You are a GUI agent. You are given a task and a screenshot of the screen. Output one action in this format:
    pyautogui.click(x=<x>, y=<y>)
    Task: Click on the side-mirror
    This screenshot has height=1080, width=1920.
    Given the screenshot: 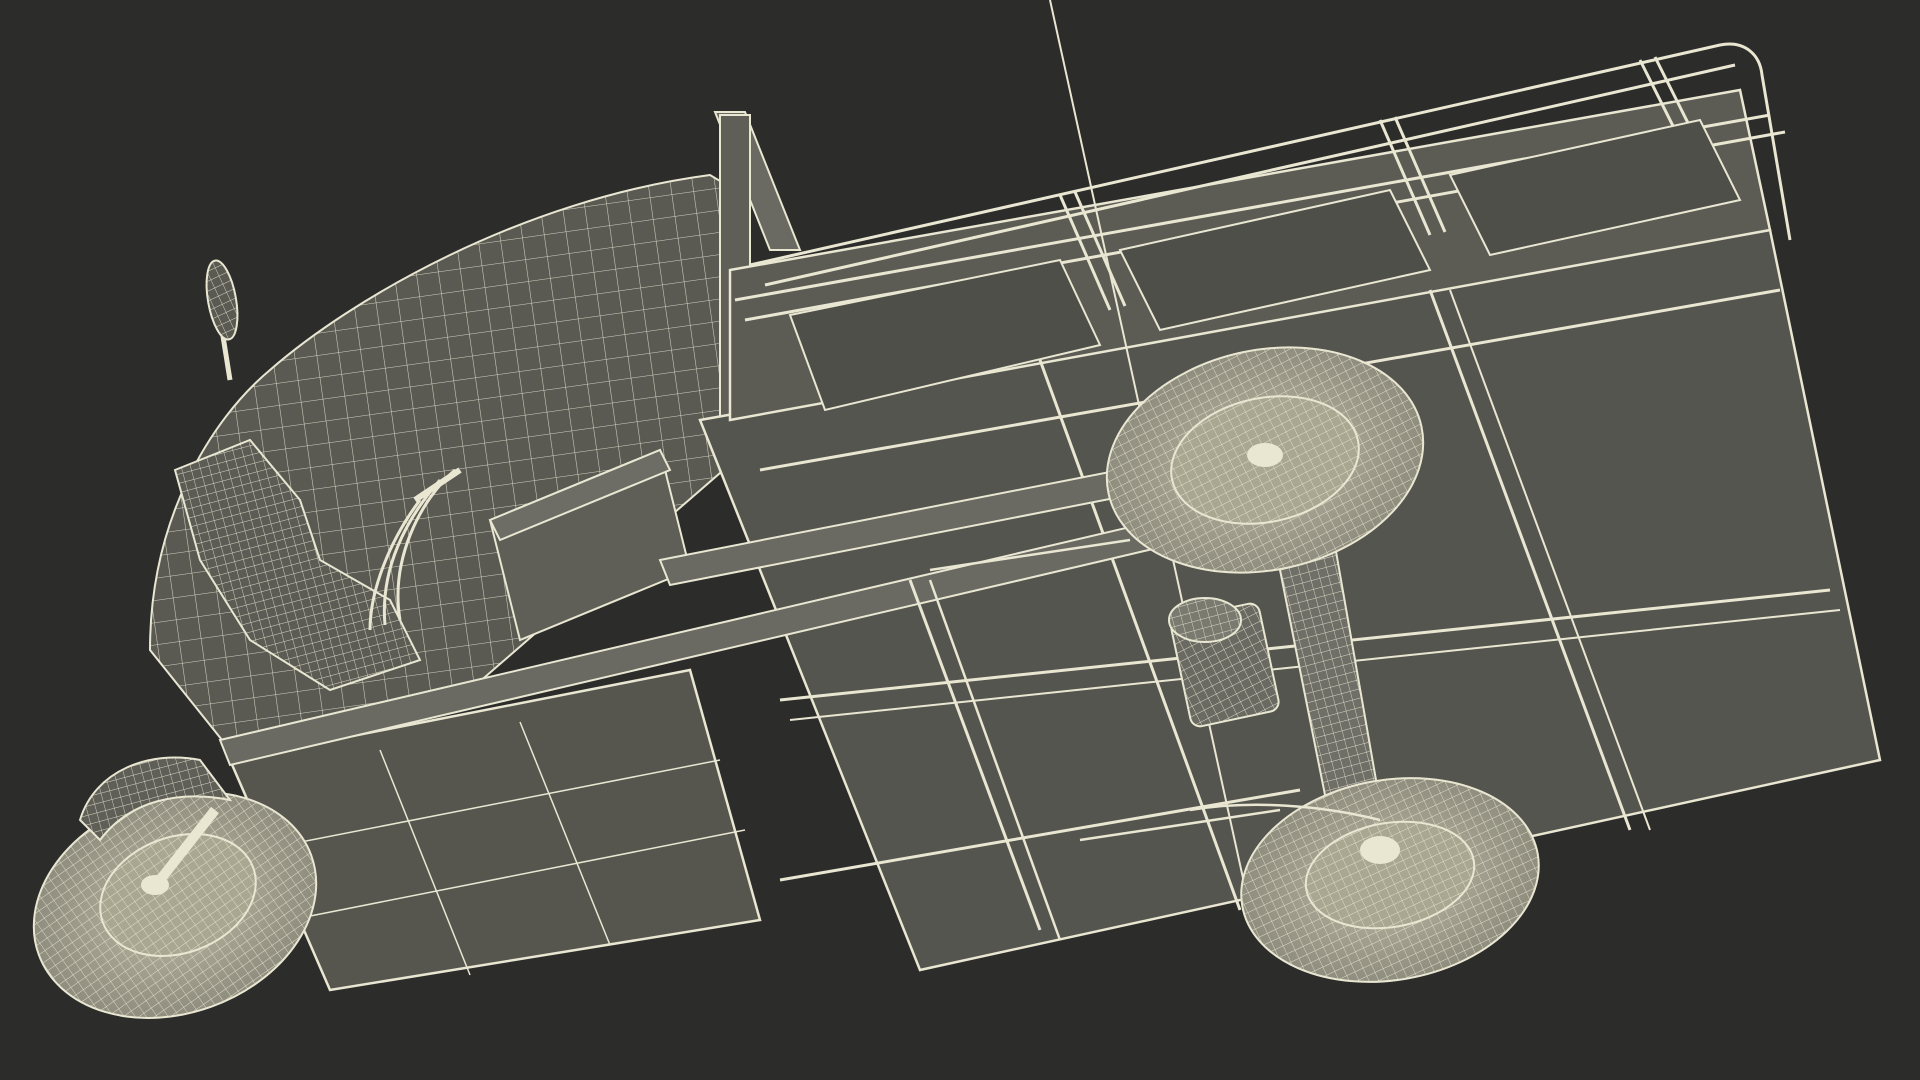 What is the action you would take?
    pyautogui.click(x=222, y=320)
    